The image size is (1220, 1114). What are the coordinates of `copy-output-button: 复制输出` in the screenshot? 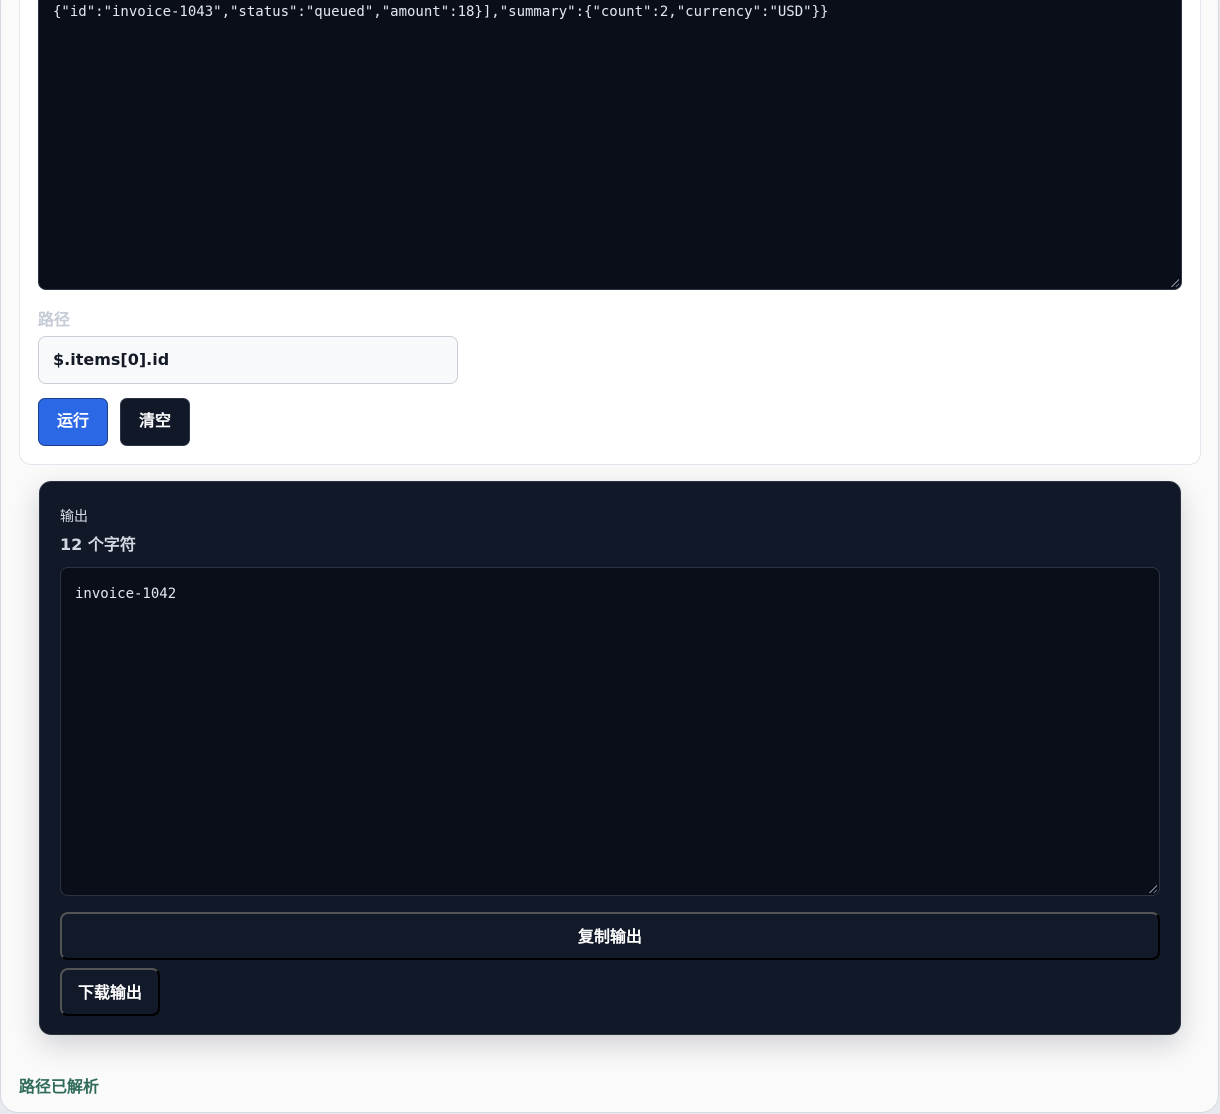 It's located at (610, 936).